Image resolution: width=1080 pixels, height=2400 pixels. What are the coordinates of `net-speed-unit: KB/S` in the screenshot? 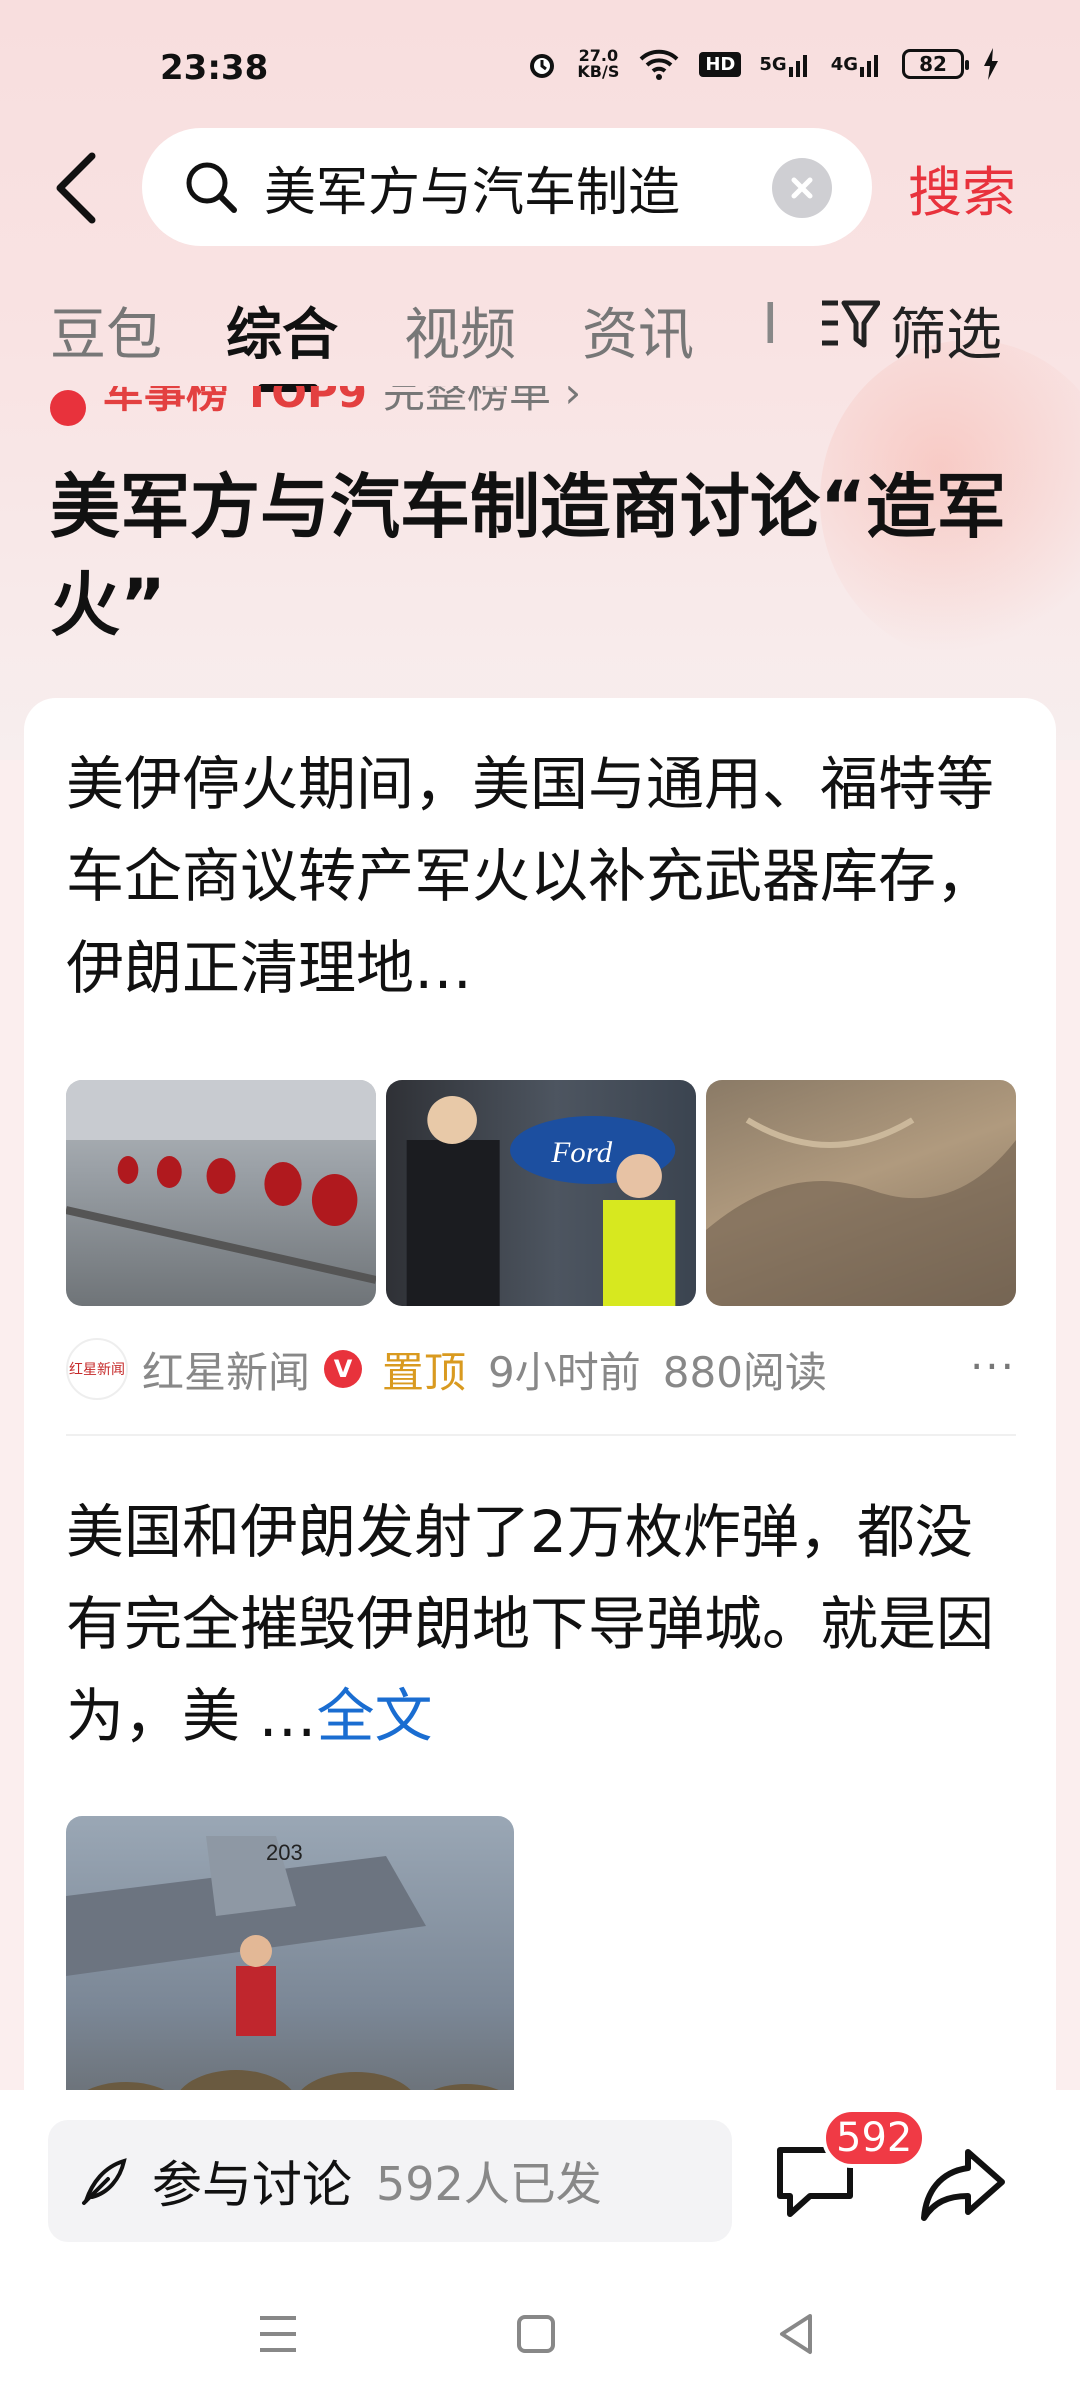 It's located at (598, 71).